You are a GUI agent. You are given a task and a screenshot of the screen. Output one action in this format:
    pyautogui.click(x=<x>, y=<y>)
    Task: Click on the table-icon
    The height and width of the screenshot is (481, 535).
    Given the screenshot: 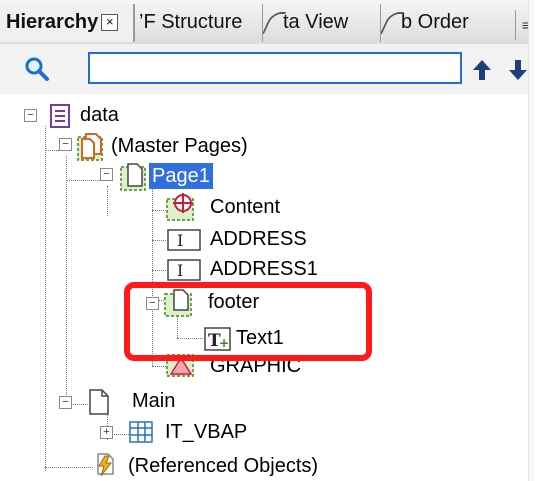 What is the action you would take?
    pyautogui.click(x=141, y=432)
    